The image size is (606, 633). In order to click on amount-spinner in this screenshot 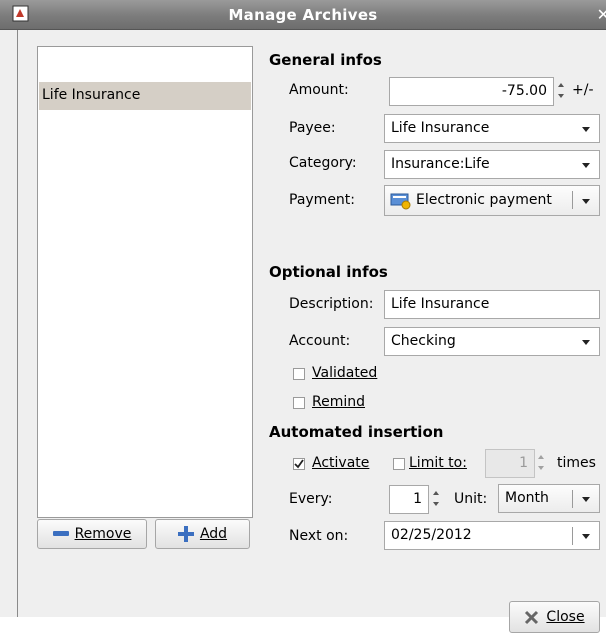, I will do `click(562, 91)`.